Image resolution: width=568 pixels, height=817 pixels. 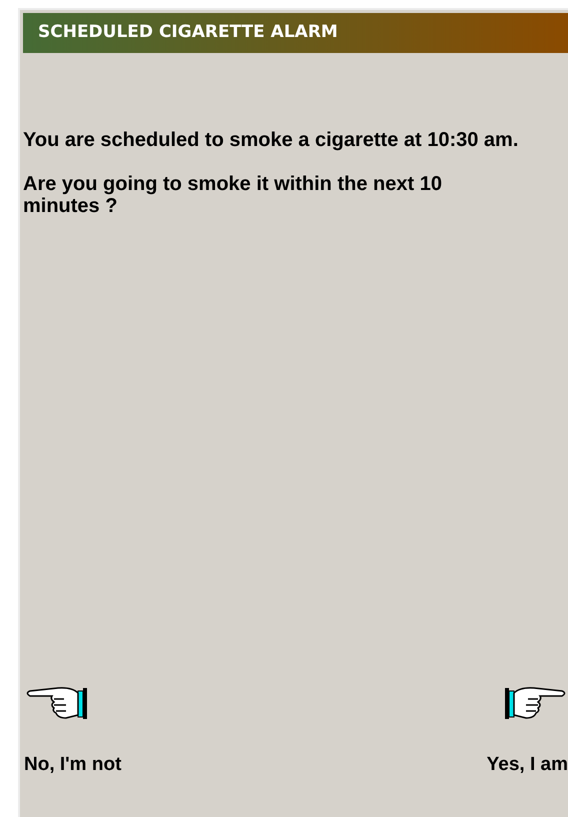 I want to click on message-text: You are scheduled to smoke a cigarette at 10:30 am., so click(x=271, y=140).